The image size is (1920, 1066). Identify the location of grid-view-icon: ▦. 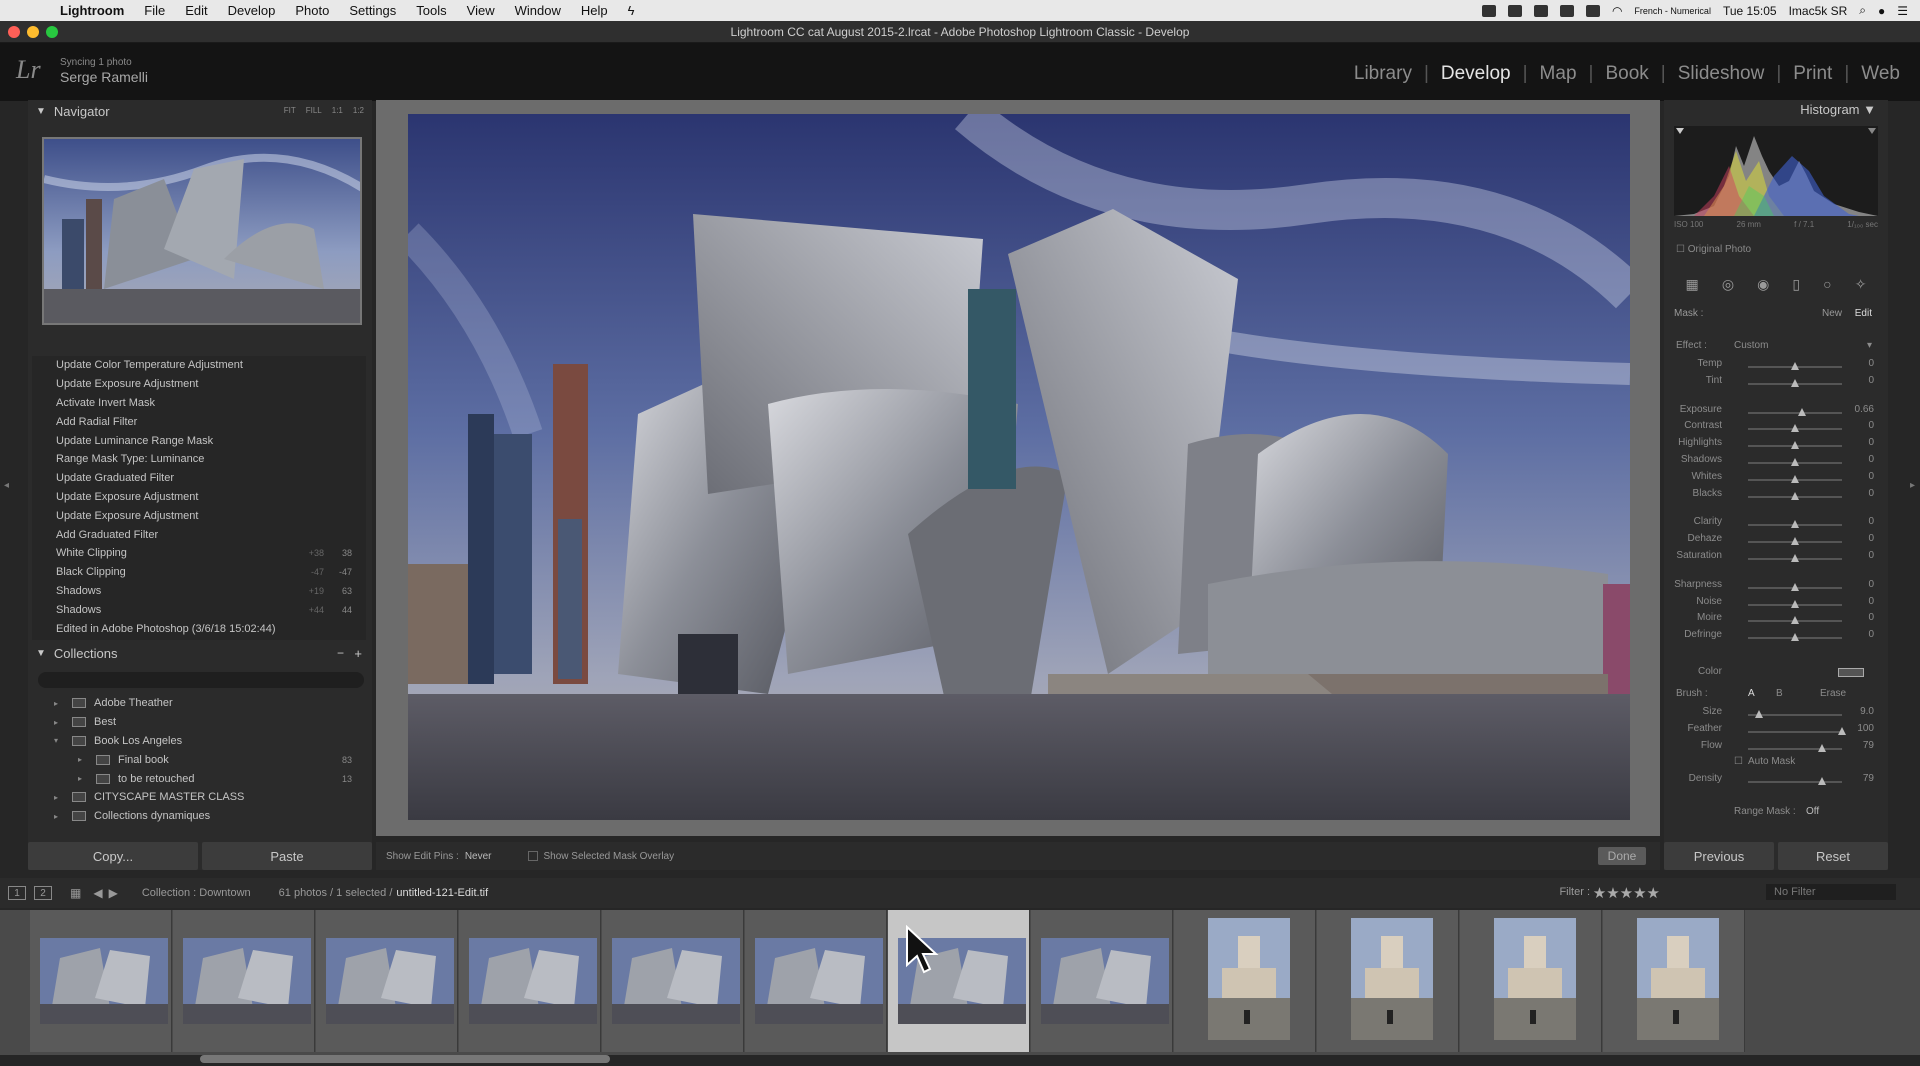
(75, 893).